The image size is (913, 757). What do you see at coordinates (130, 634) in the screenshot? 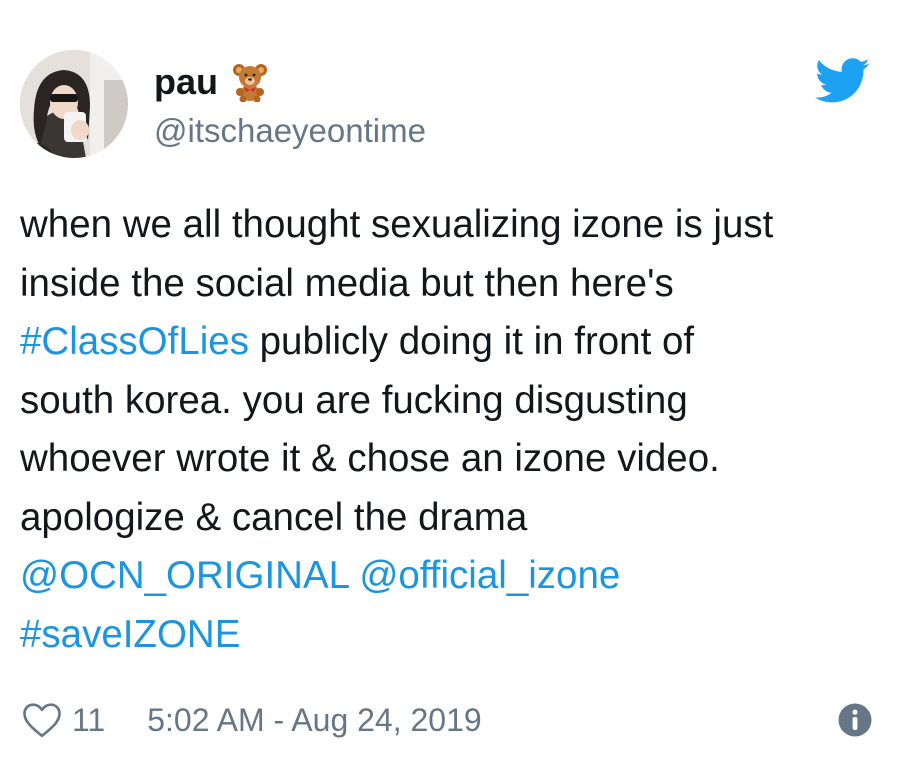
I see `hashtag-link-saveizone: #saveIZONE` at bounding box center [130, 634].